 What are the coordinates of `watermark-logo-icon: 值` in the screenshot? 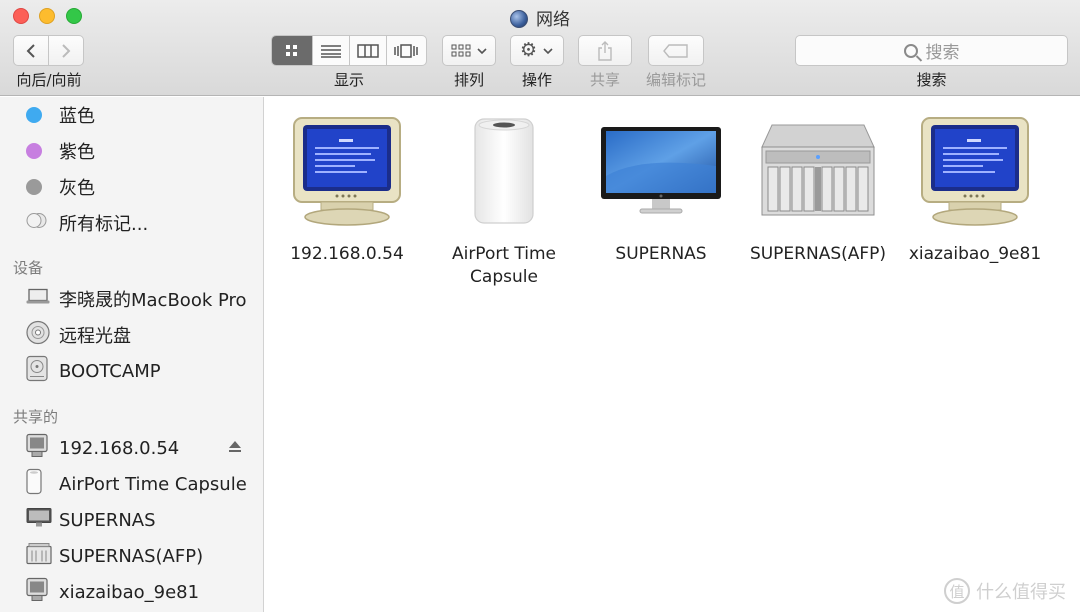 It's located at (957, 591).